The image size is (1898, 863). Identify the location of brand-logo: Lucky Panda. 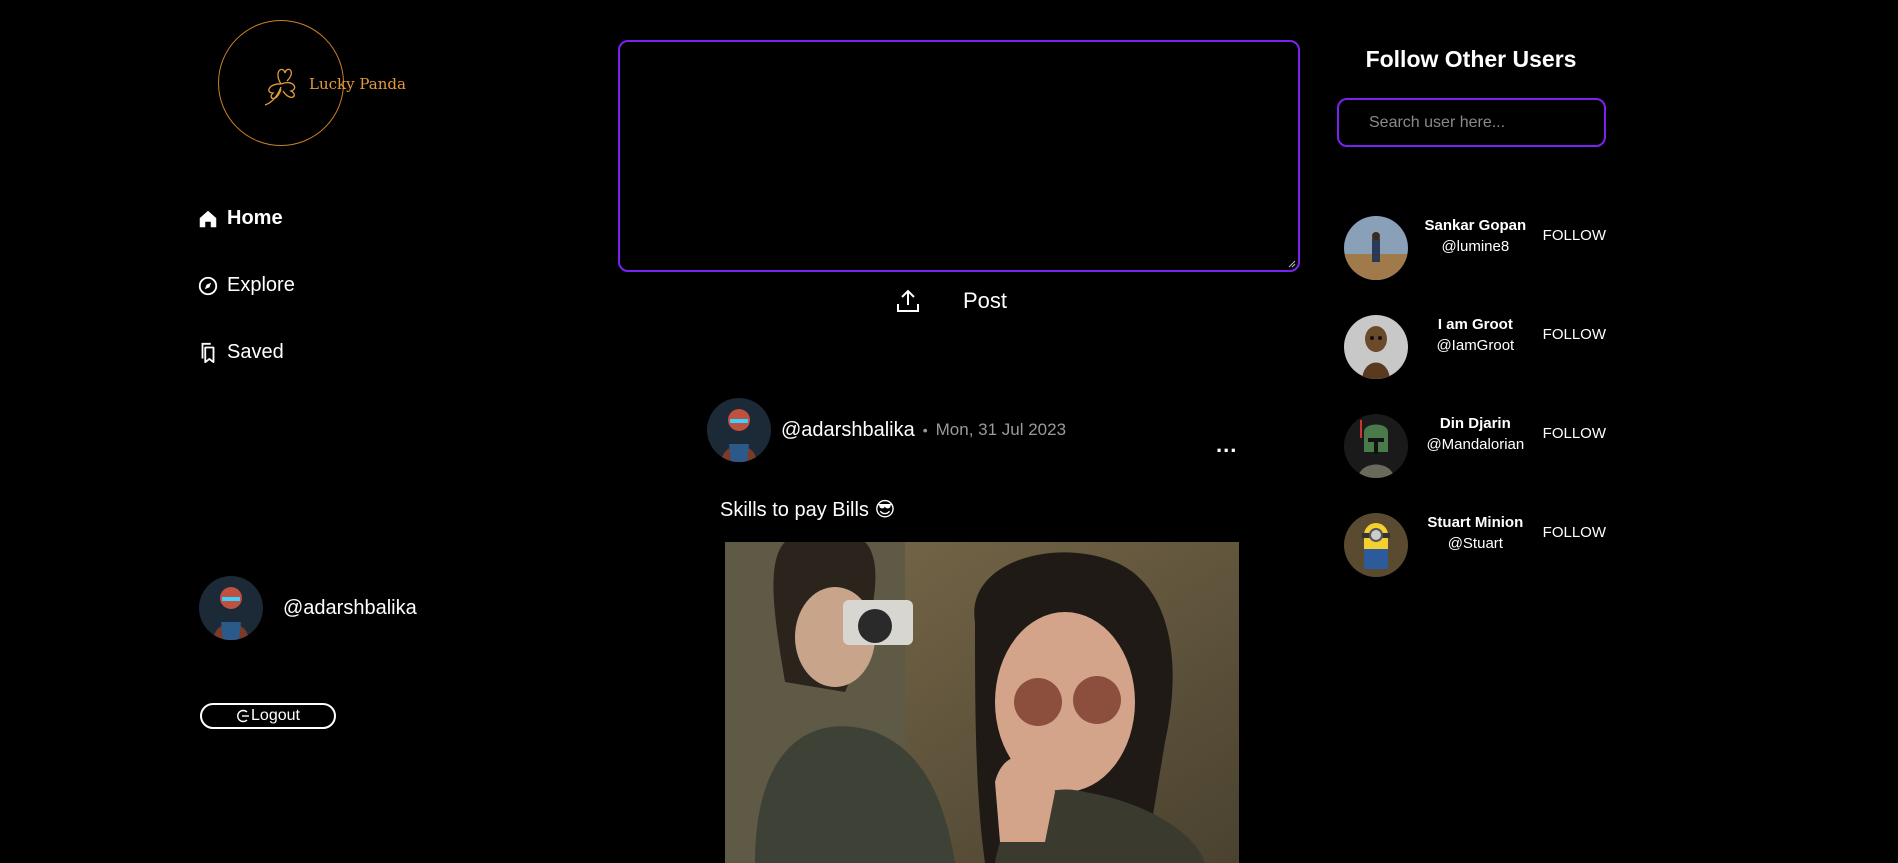
(312, 83).